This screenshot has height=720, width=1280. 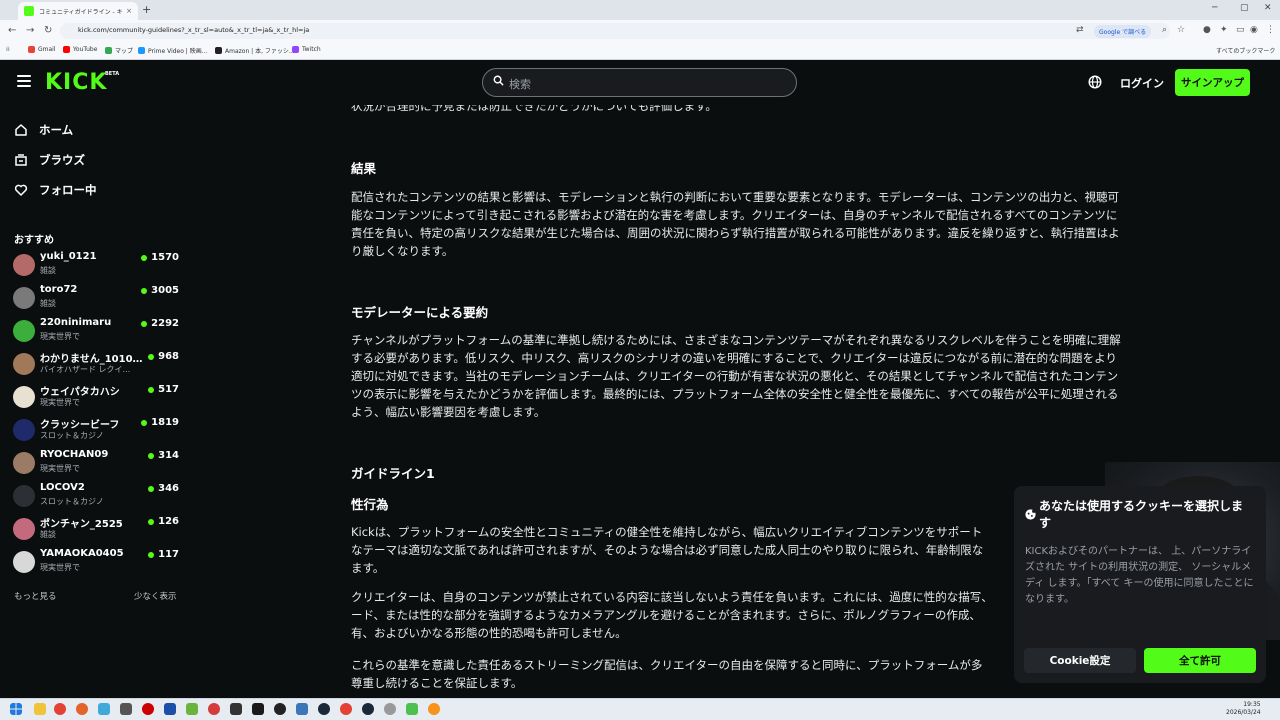 I want to click on channel-name: YAMAOKA0405, so click(x=82, y=553).